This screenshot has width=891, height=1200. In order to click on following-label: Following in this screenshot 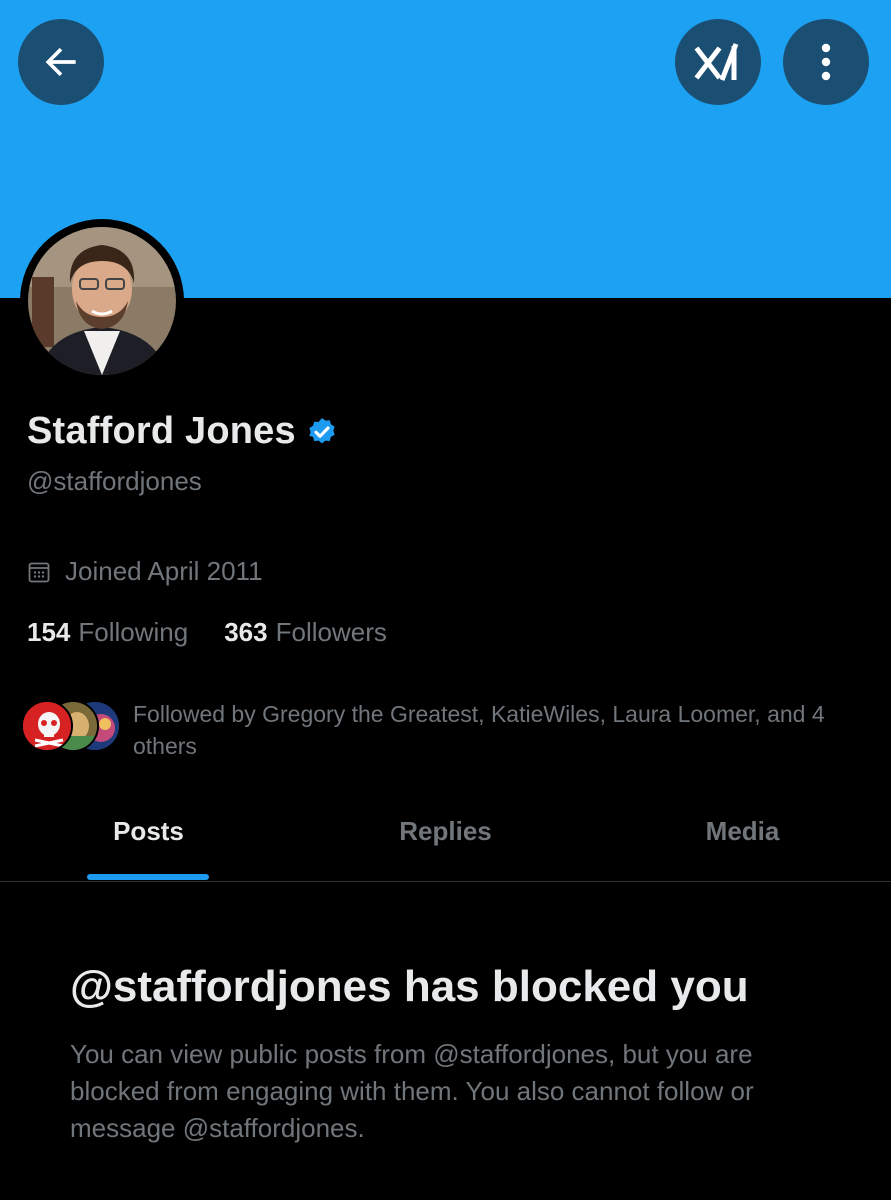, I will do `click(133, 632)`.